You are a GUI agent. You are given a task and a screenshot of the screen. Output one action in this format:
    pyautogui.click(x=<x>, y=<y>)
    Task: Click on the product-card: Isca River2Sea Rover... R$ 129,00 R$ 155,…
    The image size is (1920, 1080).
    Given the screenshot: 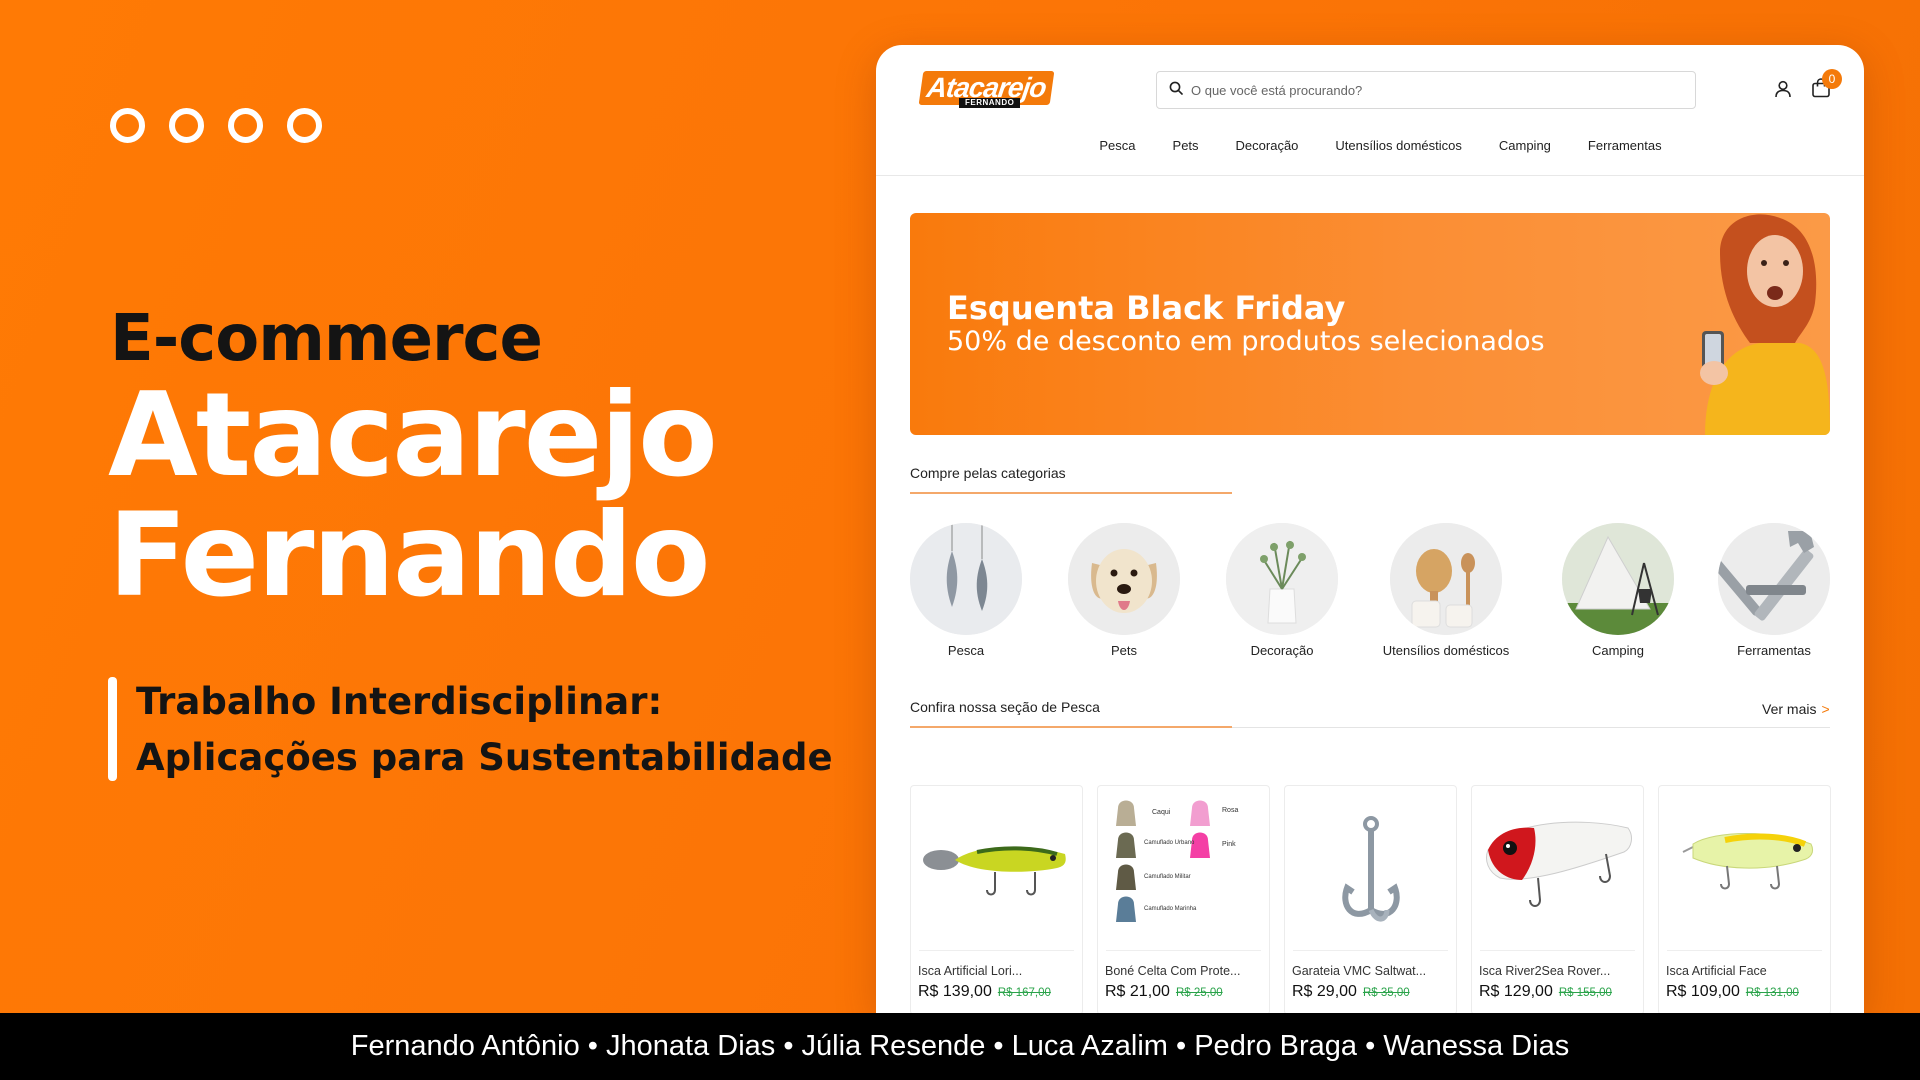 What is the action you would take?
    pyautogui.click(x=1557, y=899)
    